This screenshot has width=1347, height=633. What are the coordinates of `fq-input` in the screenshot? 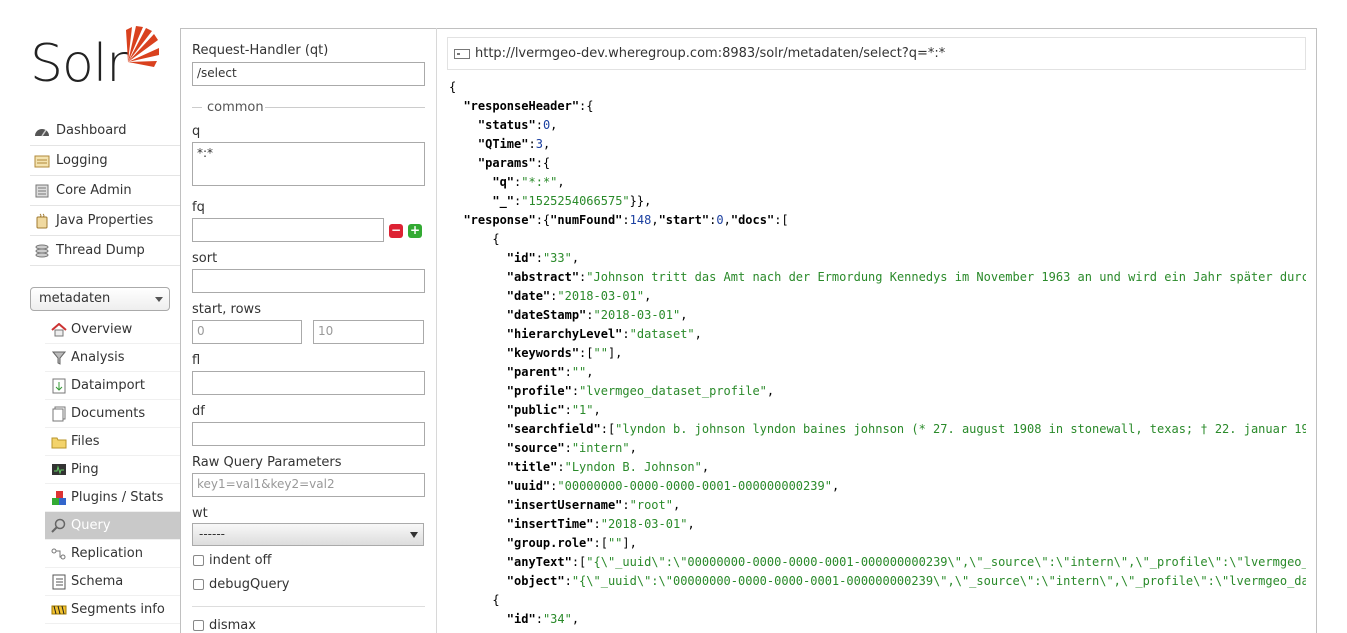 It's located at (288, 230).